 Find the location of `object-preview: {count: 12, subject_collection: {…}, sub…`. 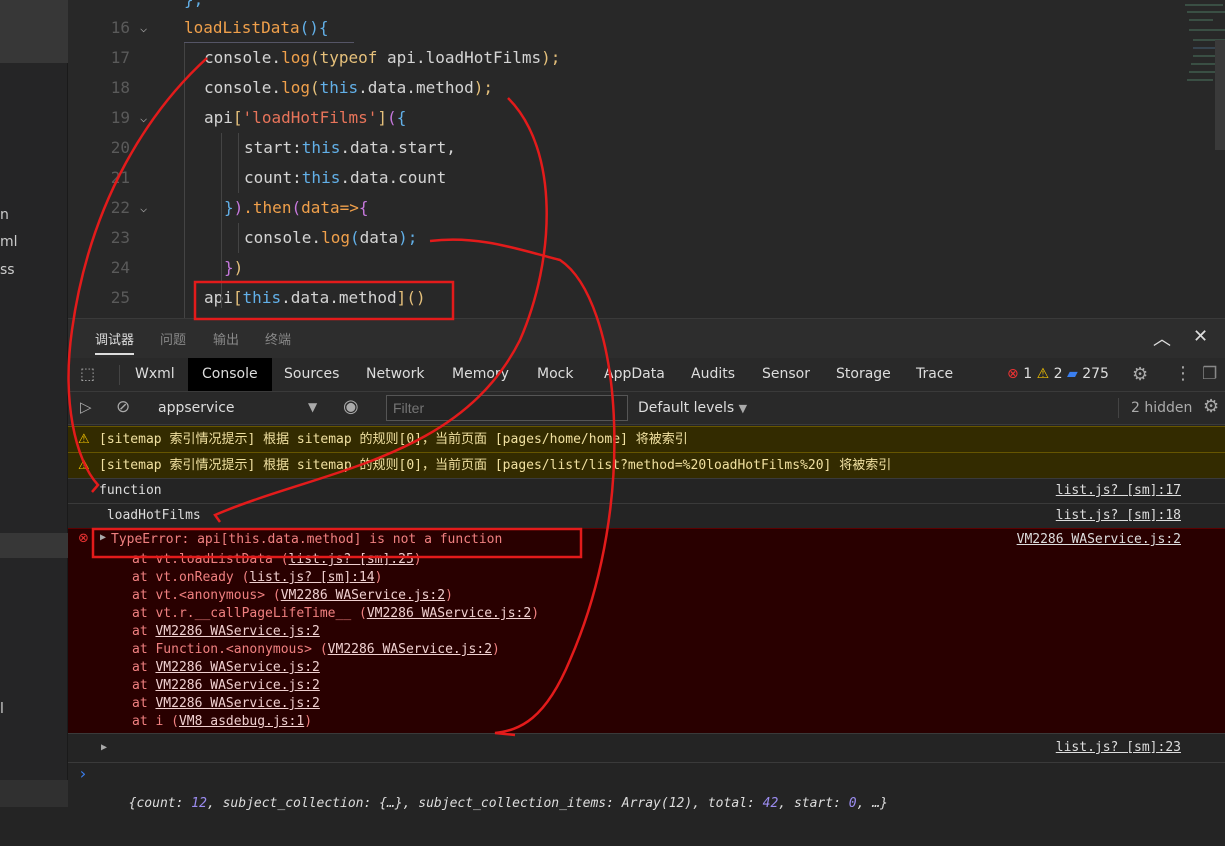

object-preview: {count: 12, subject_collection: {…}, sub… is located at coordinates (508, 803).